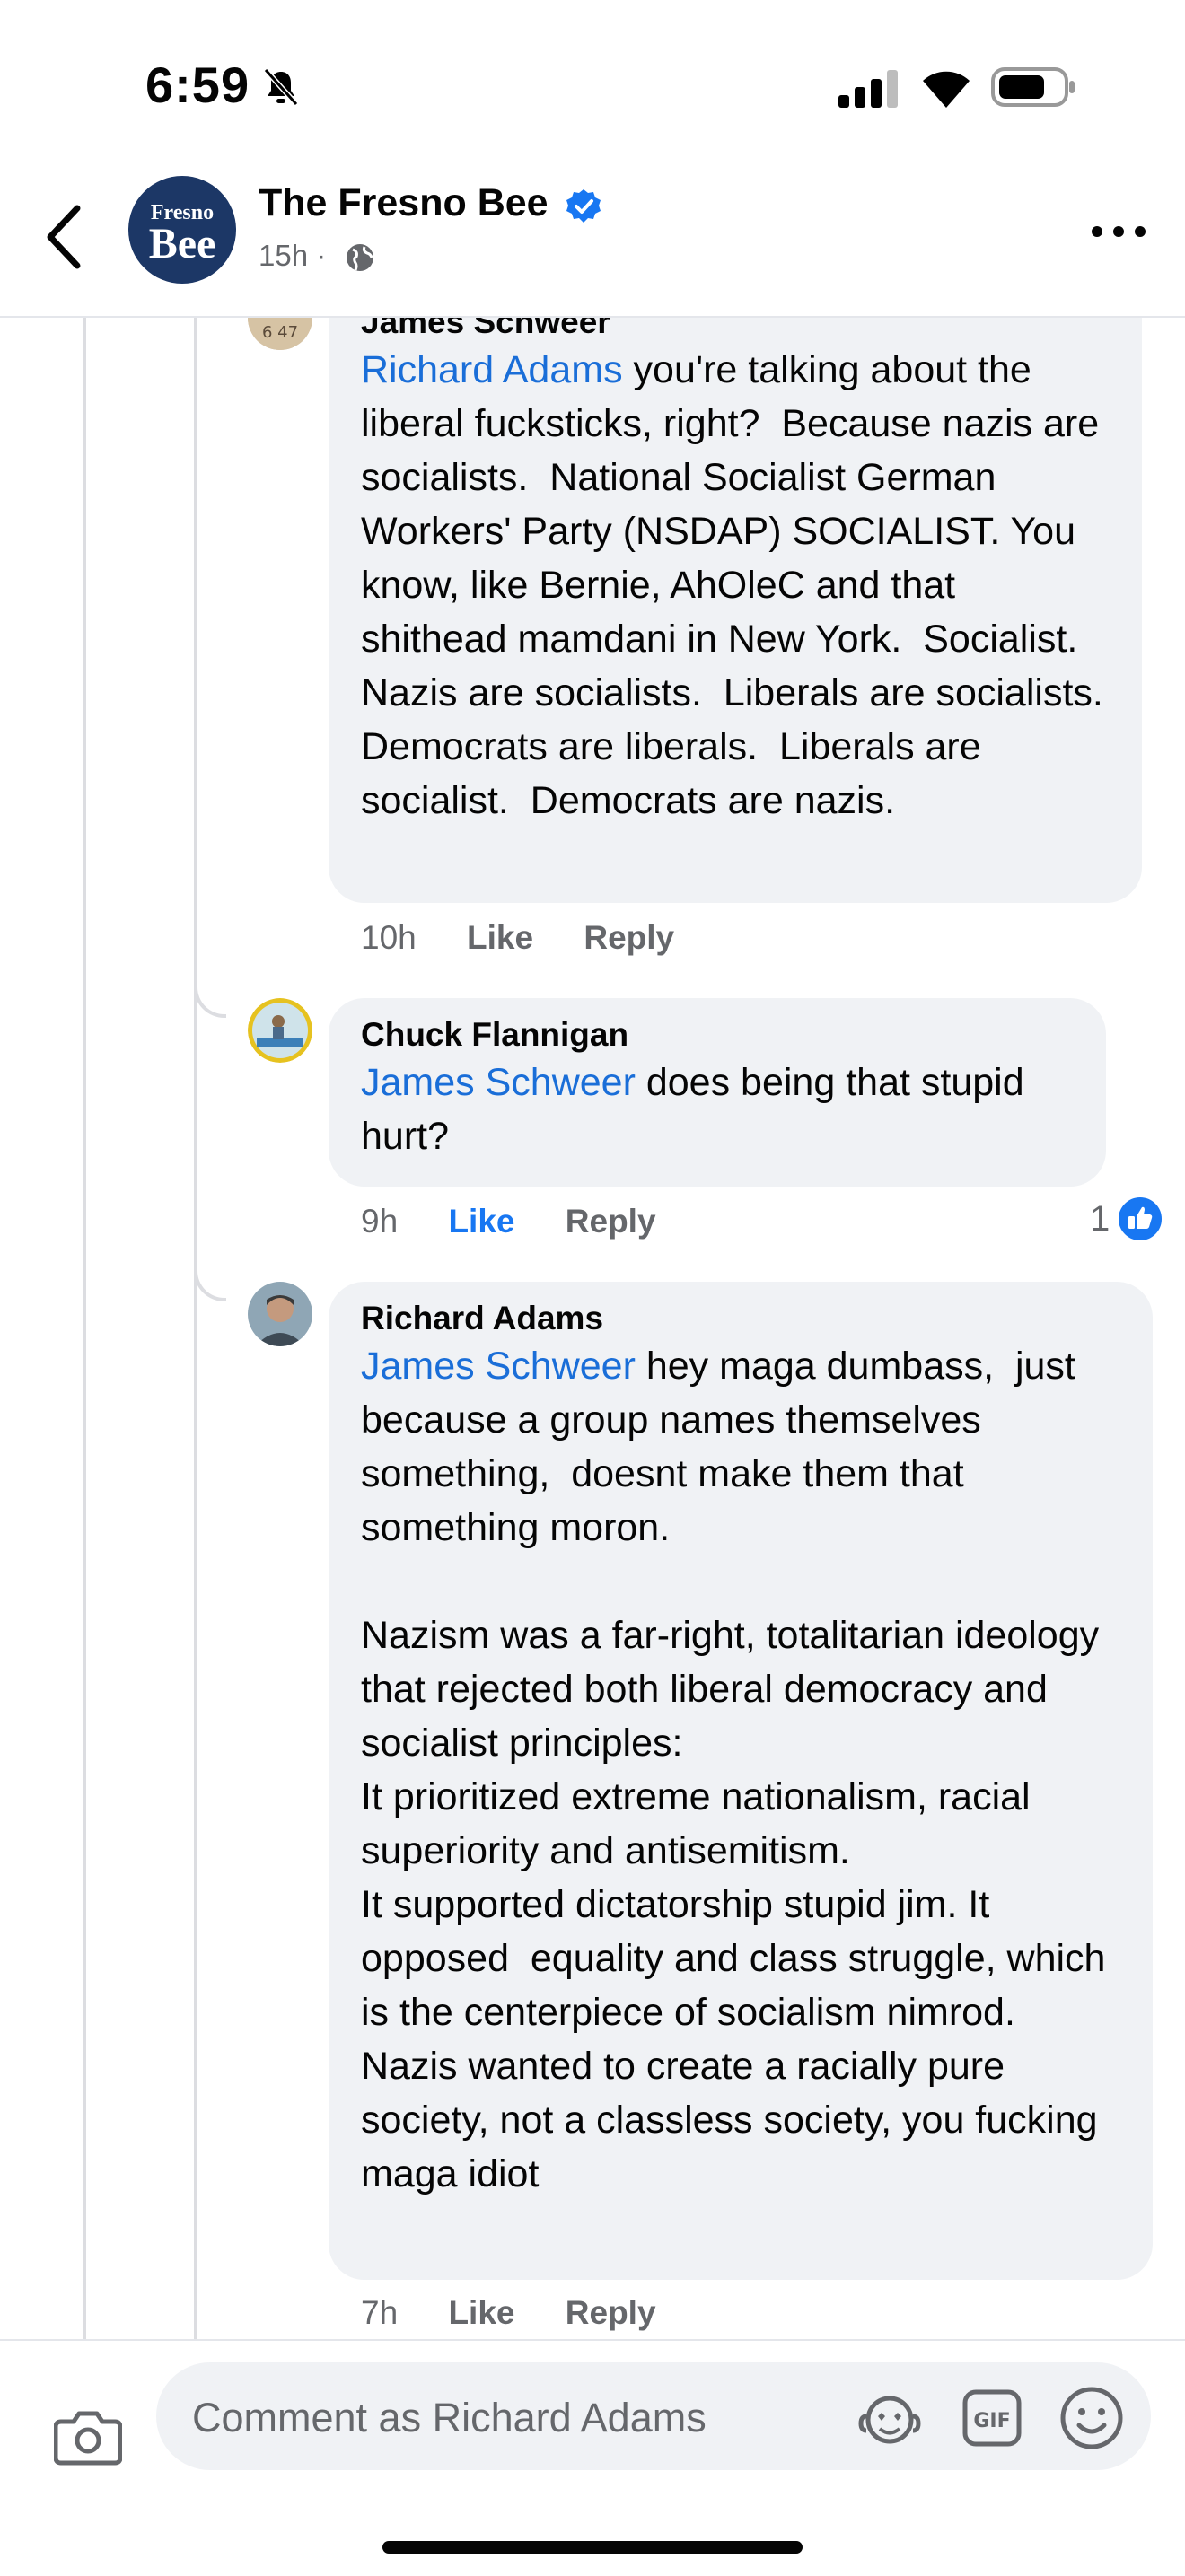  Describe the element at coordinates (360, 257) in the screenshot. I see `globe-icon` at that location.